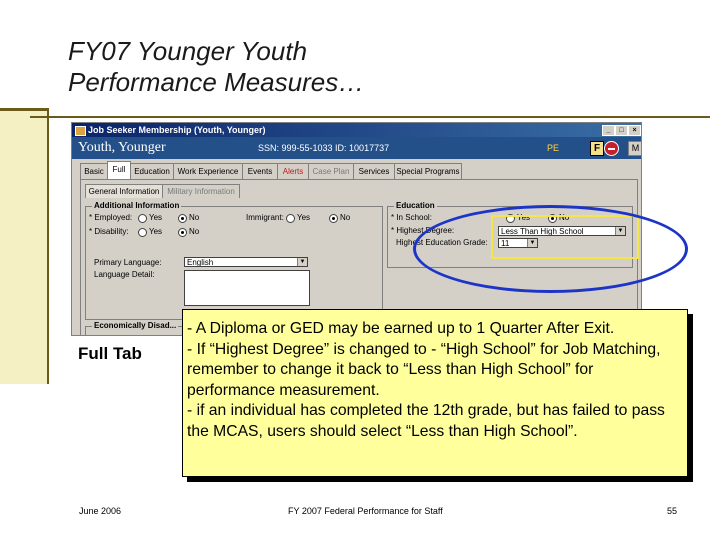 The image size is (720, 540). What do you see at coordinates (109, 231) in the screenshot?
I see `disability-label: * Disability:` at bounding box center [109, 231].